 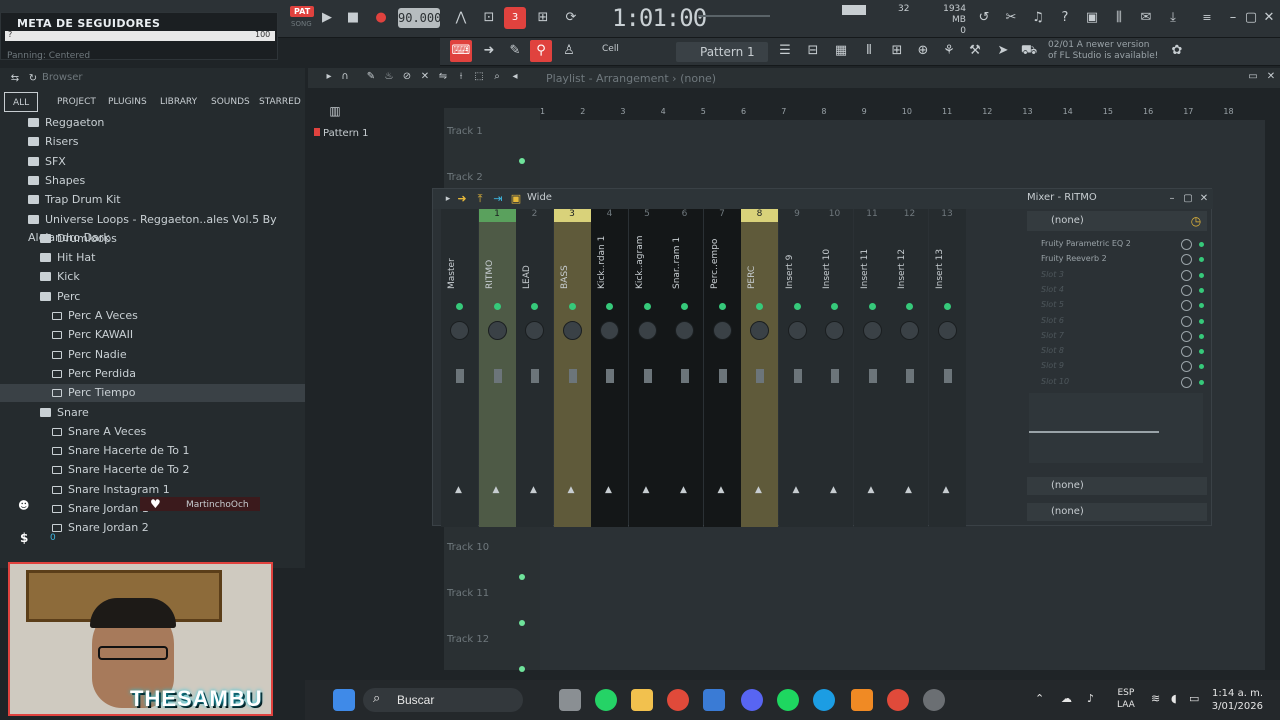 What do you see at coordinates (468, 593) in the screenshot?
I see `track-name: Track 11` at bounding box center [468, 593].